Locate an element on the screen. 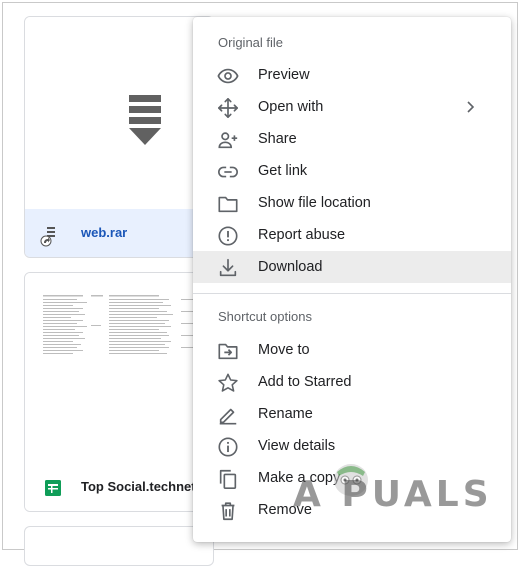 This screenshot has width=522, height=566. menu-section-shortcut-options: Shortcut options is located at coordinates (265, 316).